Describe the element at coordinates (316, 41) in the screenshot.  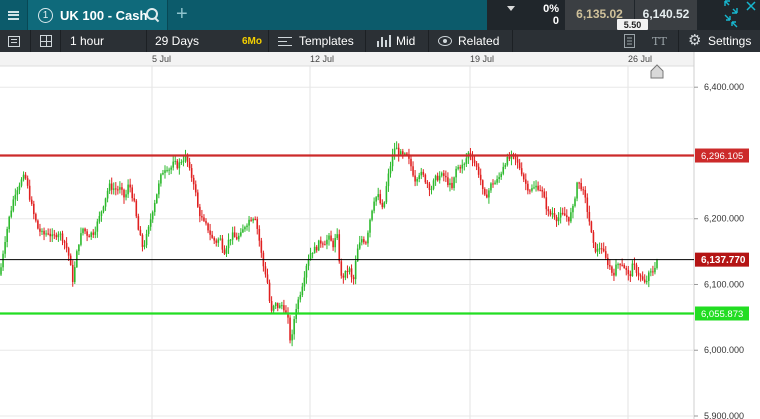
I see `templates-button: Templates` at that location.